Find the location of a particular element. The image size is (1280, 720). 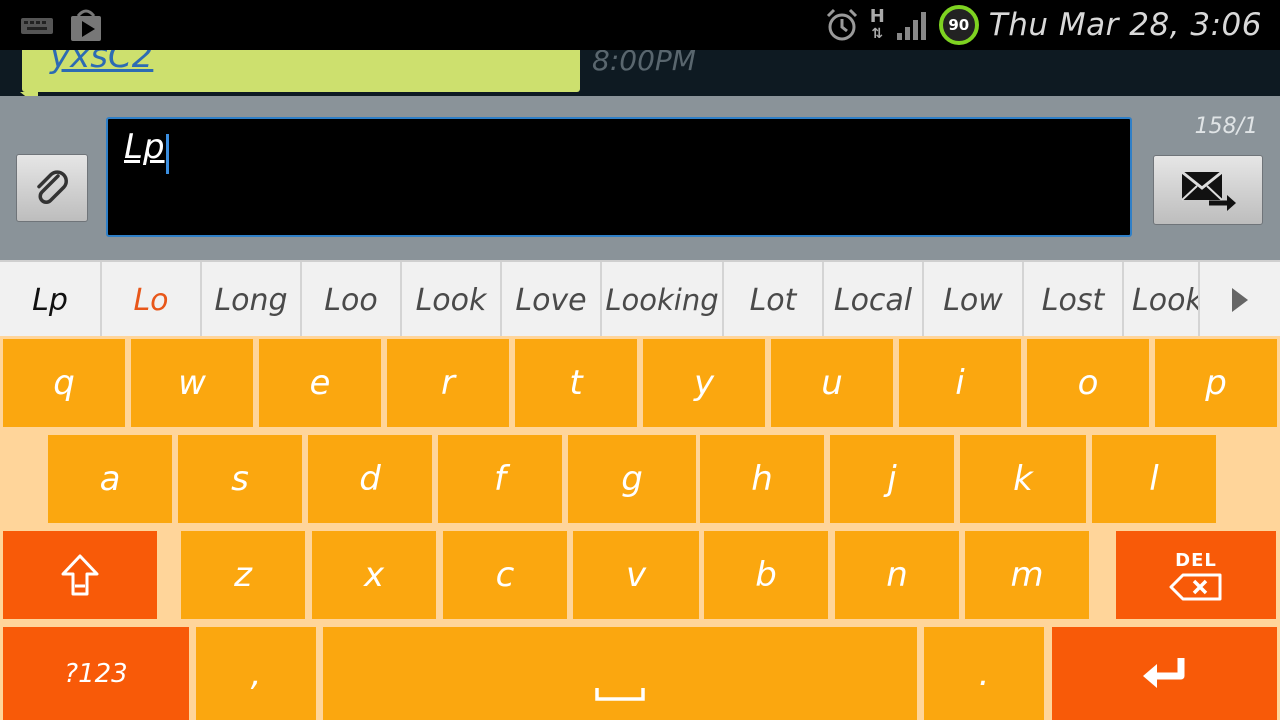

send-button is located at coordinates (1208, 190).